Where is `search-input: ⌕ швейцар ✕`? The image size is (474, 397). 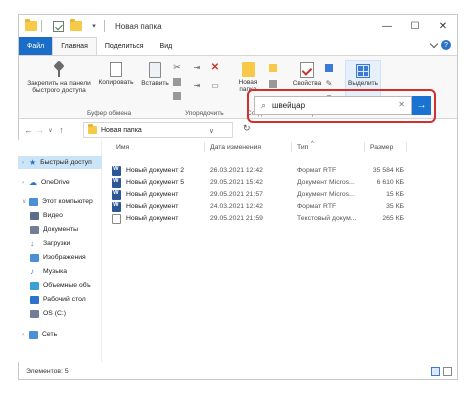 search-input: ⌕ швейцар ✕ is located at coordinates (333, 105).